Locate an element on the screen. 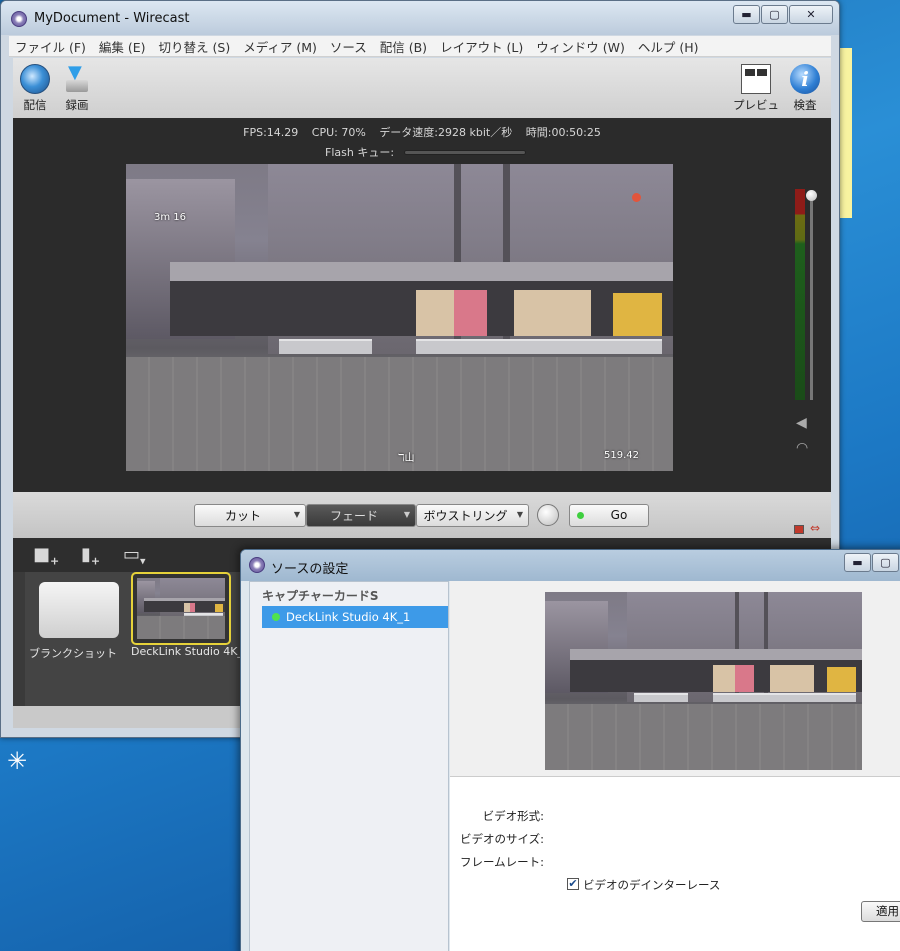  broadcast-label: 配信 is located at coordinates (35, 105).